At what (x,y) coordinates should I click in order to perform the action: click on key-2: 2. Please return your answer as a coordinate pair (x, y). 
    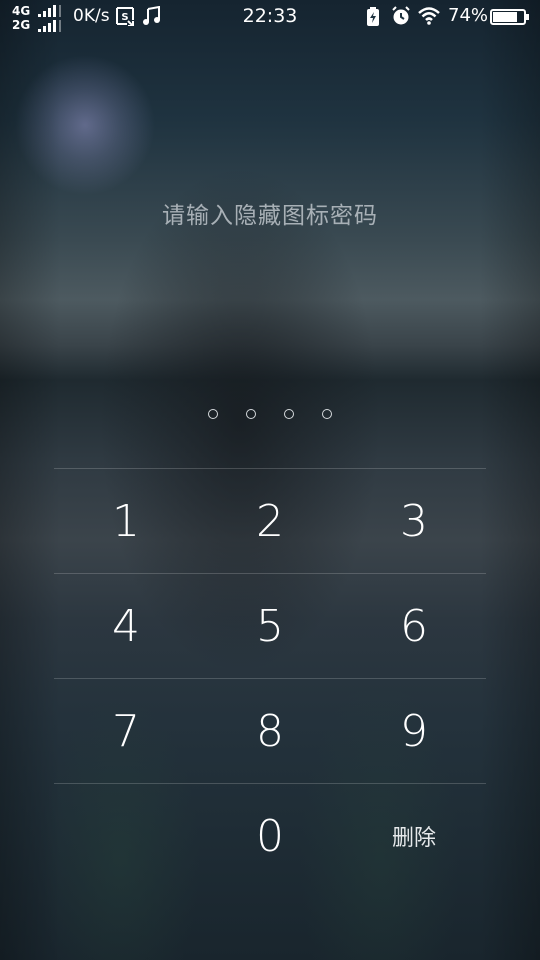
    Looking at the image, I should click on (270, 521).